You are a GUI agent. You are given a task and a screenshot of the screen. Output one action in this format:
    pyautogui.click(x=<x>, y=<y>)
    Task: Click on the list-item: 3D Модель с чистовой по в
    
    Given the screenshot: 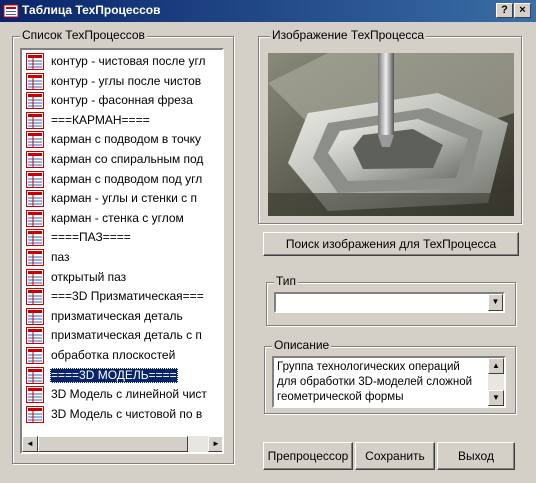 What is the action you would take?
    pyautogui.click(x=116, y=414)
    